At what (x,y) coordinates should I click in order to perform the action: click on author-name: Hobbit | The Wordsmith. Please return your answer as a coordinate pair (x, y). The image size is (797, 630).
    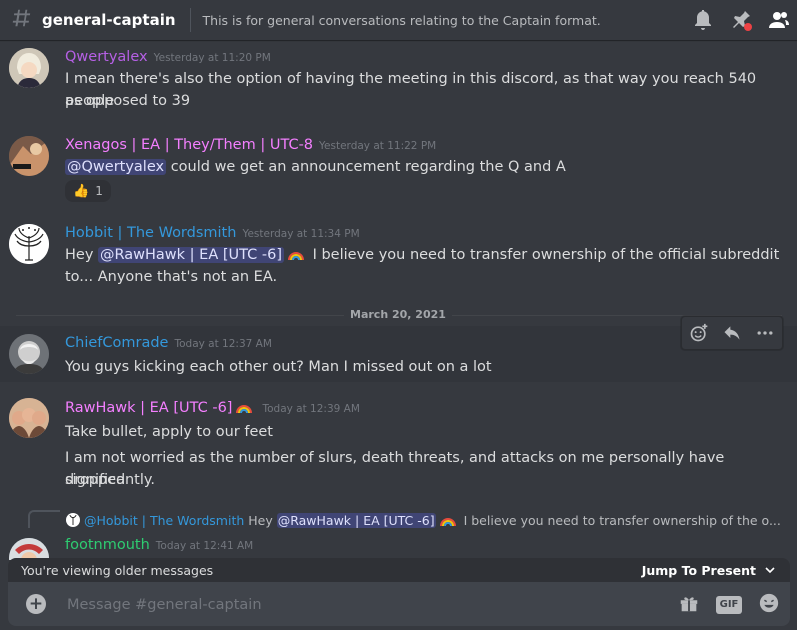
    Looking at the image, I should click on (150, 233).